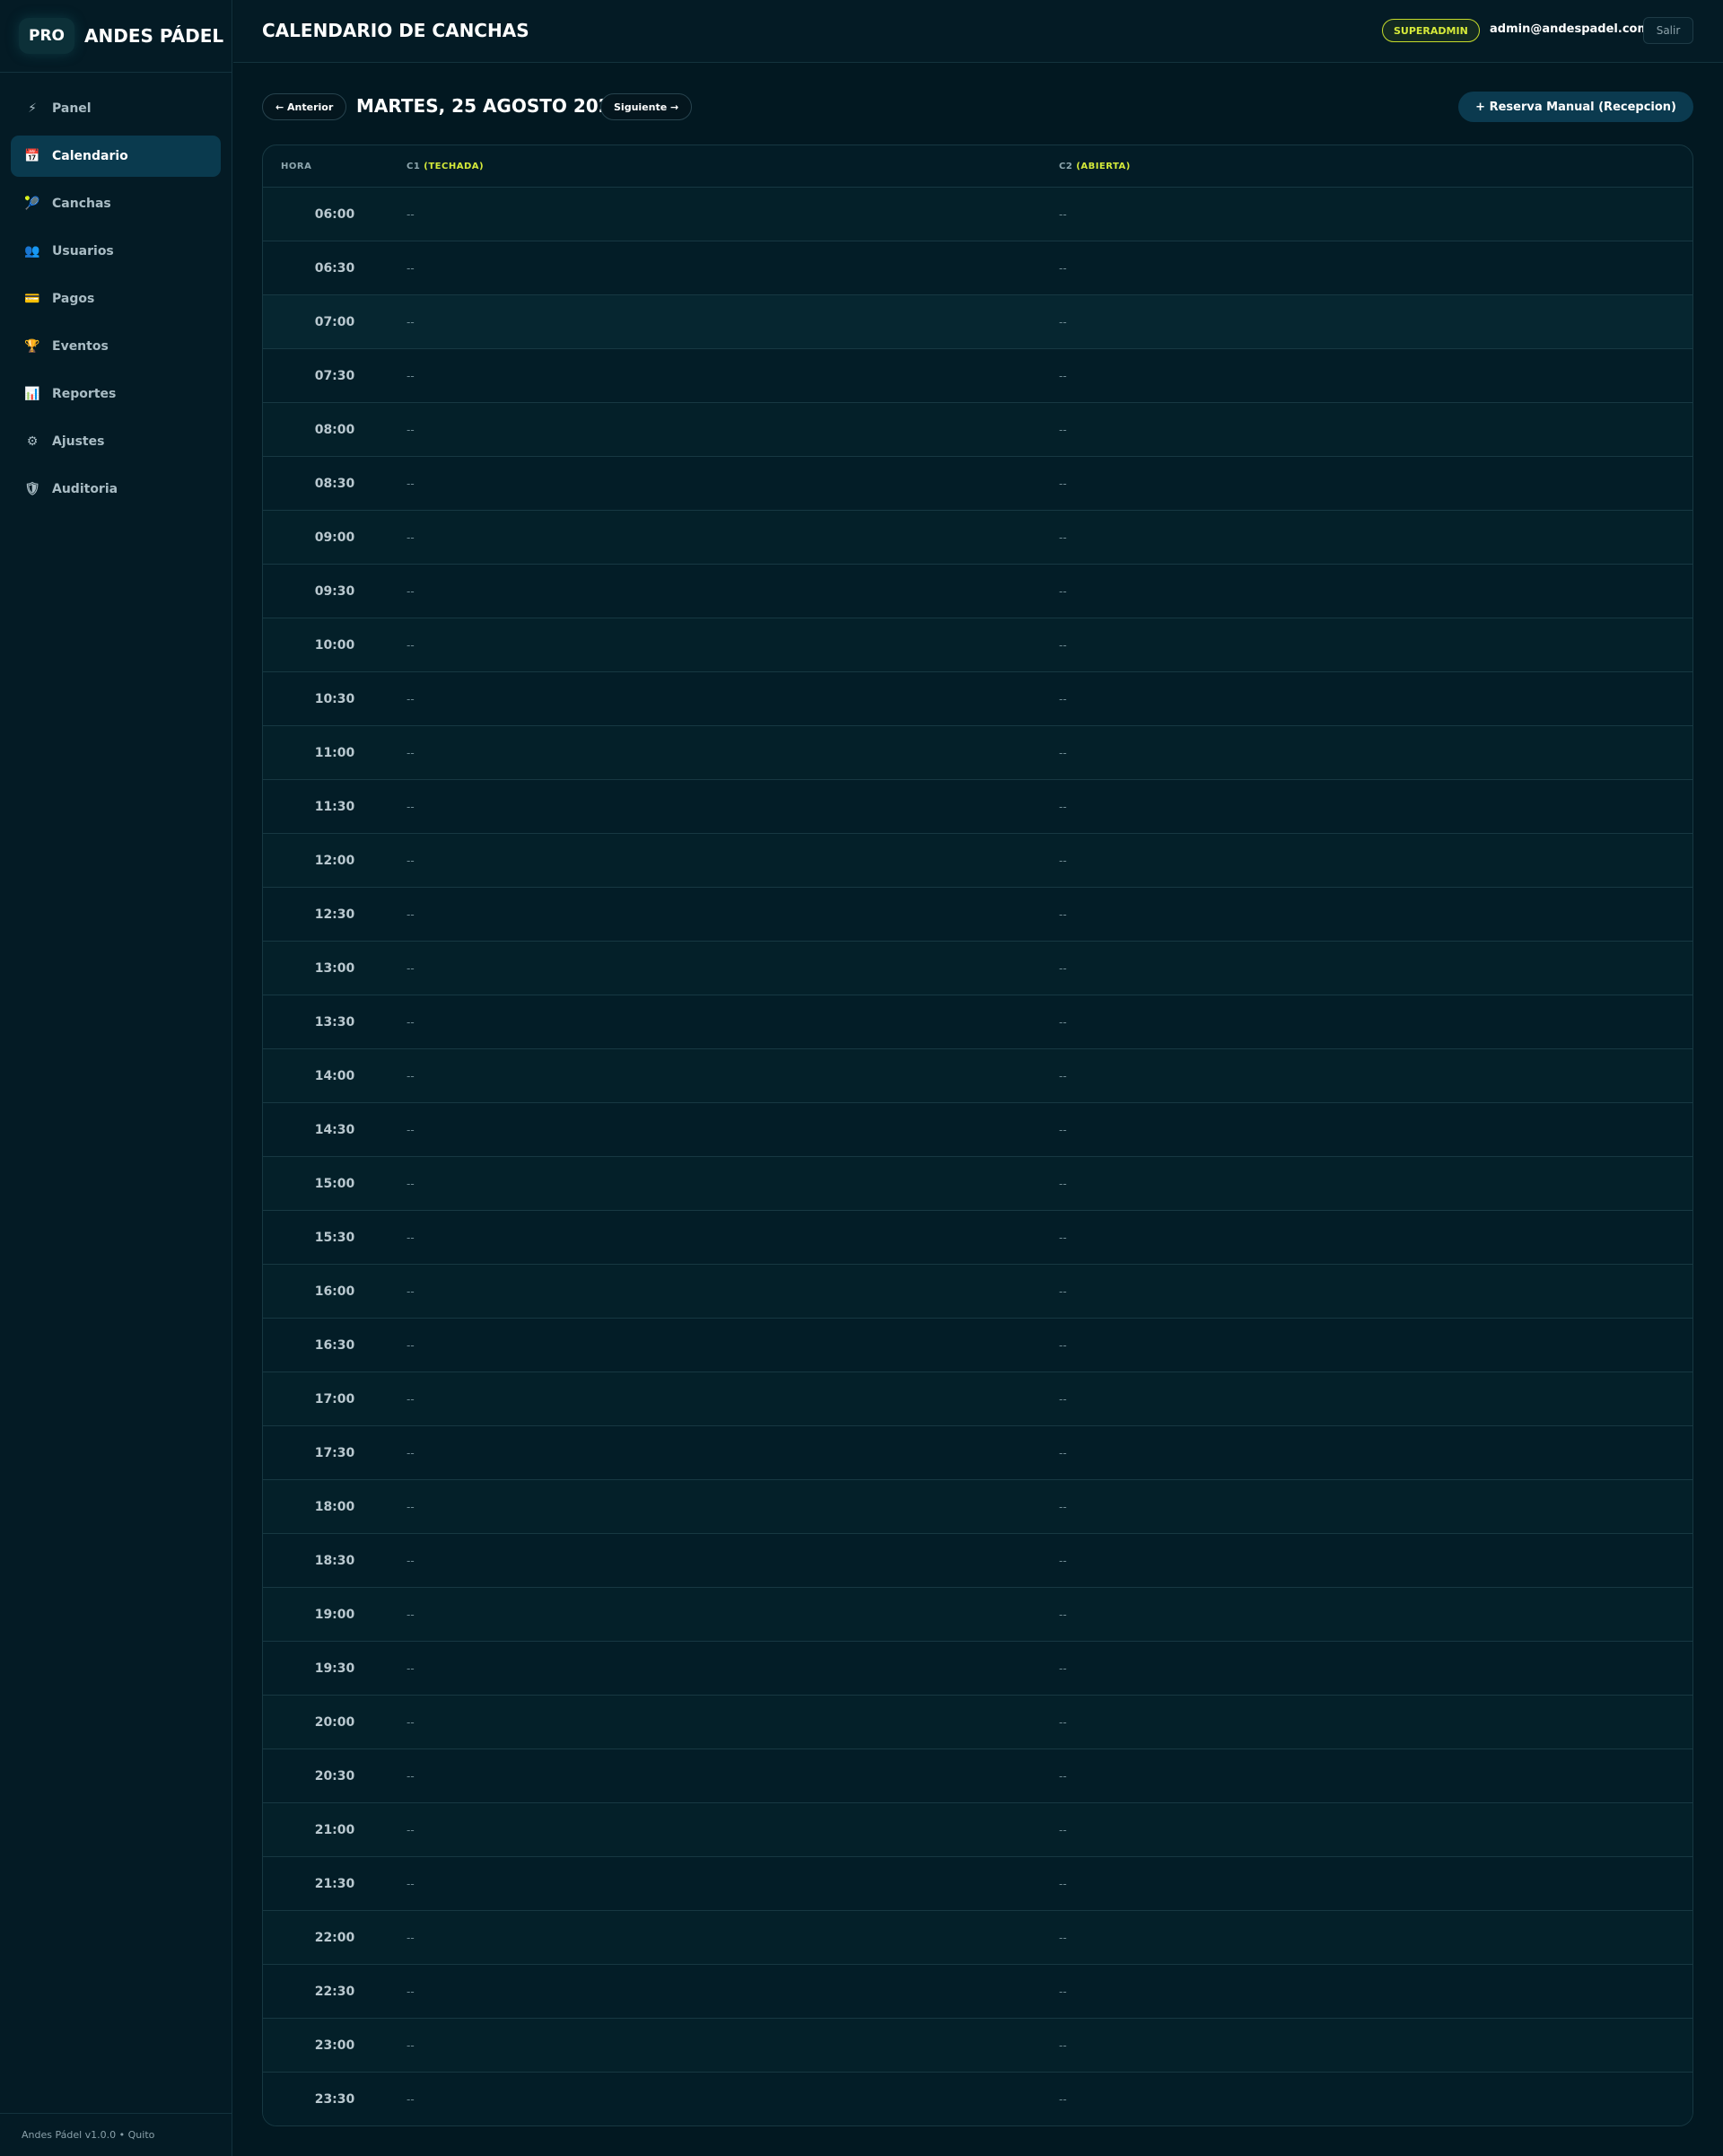 The image size is (1723, 2156). Describe the element at coordinates (1575, 107) in the screenshot. I see `manual-booking-button: + Reserva Manual (Recepcion)` at that location.